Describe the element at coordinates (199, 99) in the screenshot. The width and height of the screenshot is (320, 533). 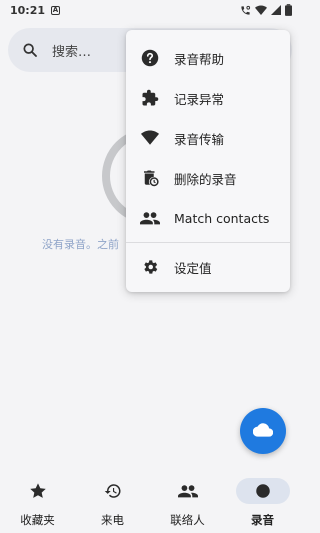
I see `menu-item-label: 记录异常` at that location.